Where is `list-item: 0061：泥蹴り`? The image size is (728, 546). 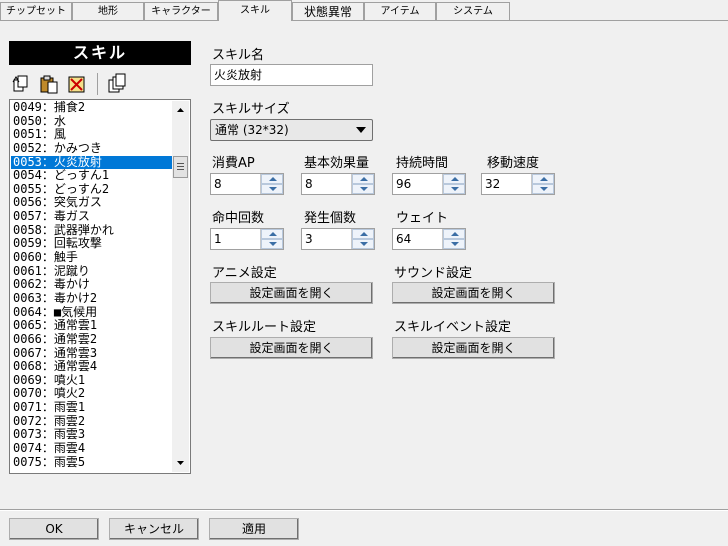
list-item: 0061：泥蹴り is located at coordinates (92, 272).